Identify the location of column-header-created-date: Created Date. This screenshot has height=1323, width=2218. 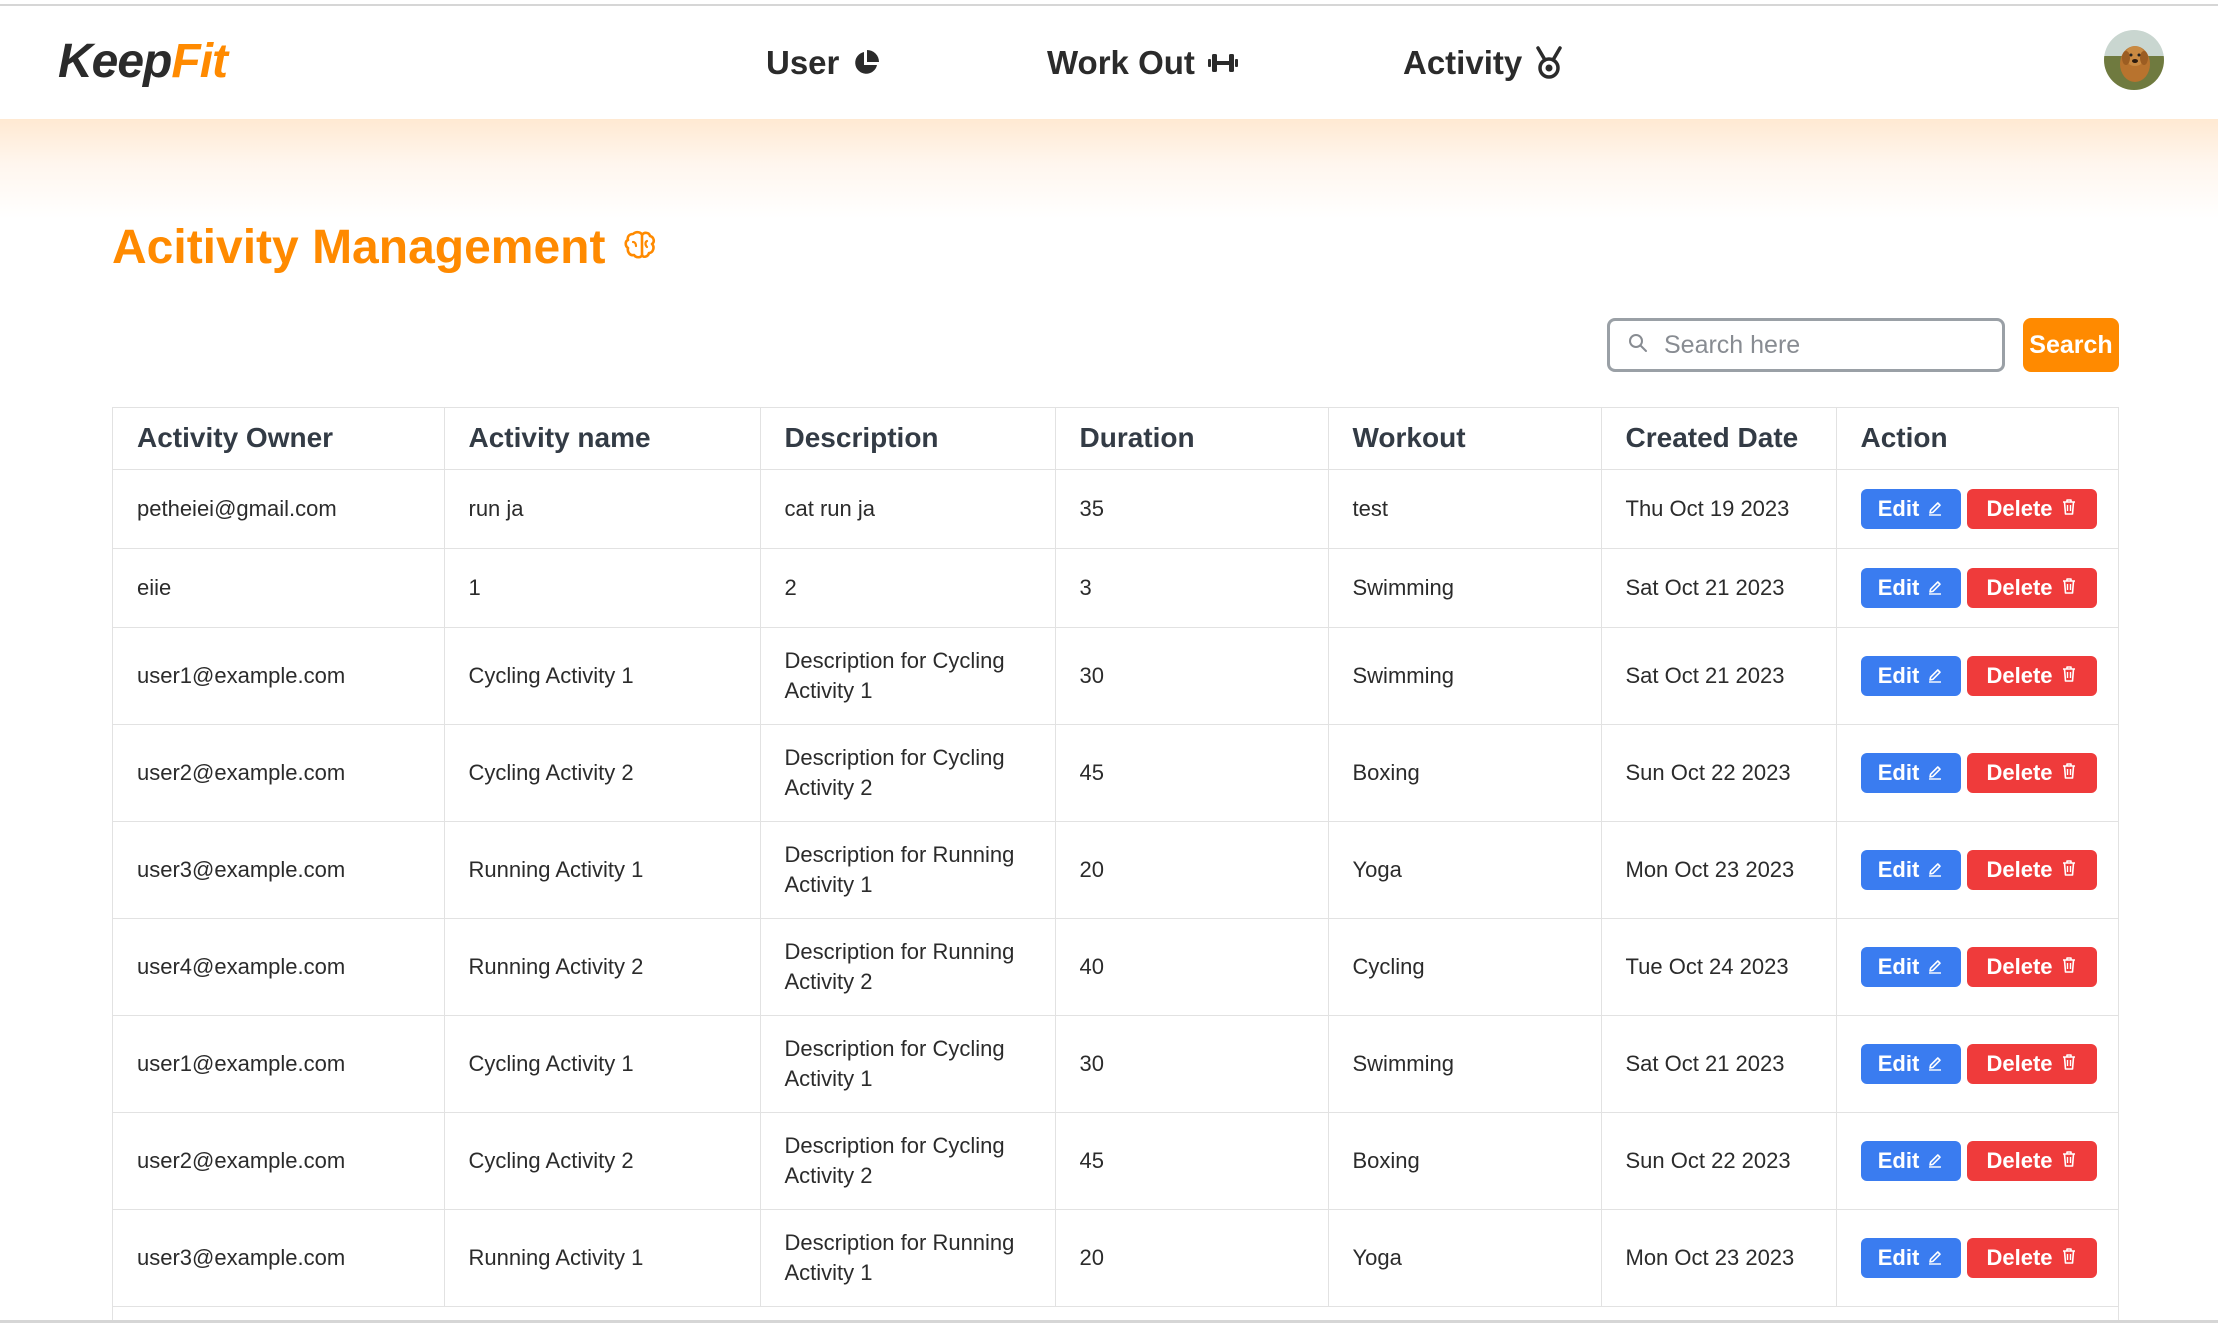
(1719, 439).